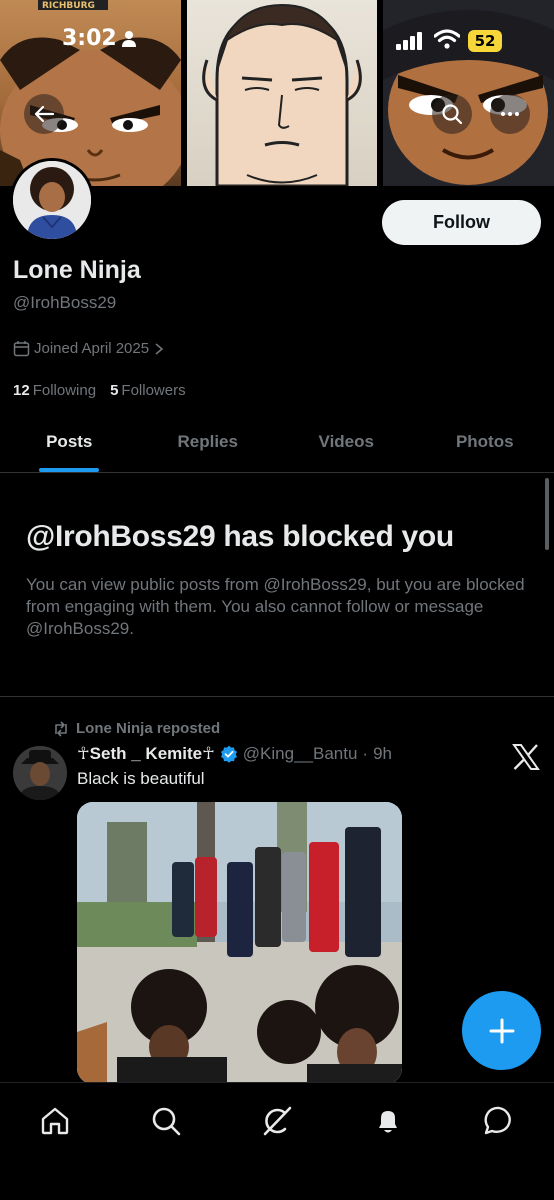 This screenshot has width=554, height=1200. Describe the element at coordinates (208, 446) in the screenshot. I see `tab-replies: Replies` at that location.